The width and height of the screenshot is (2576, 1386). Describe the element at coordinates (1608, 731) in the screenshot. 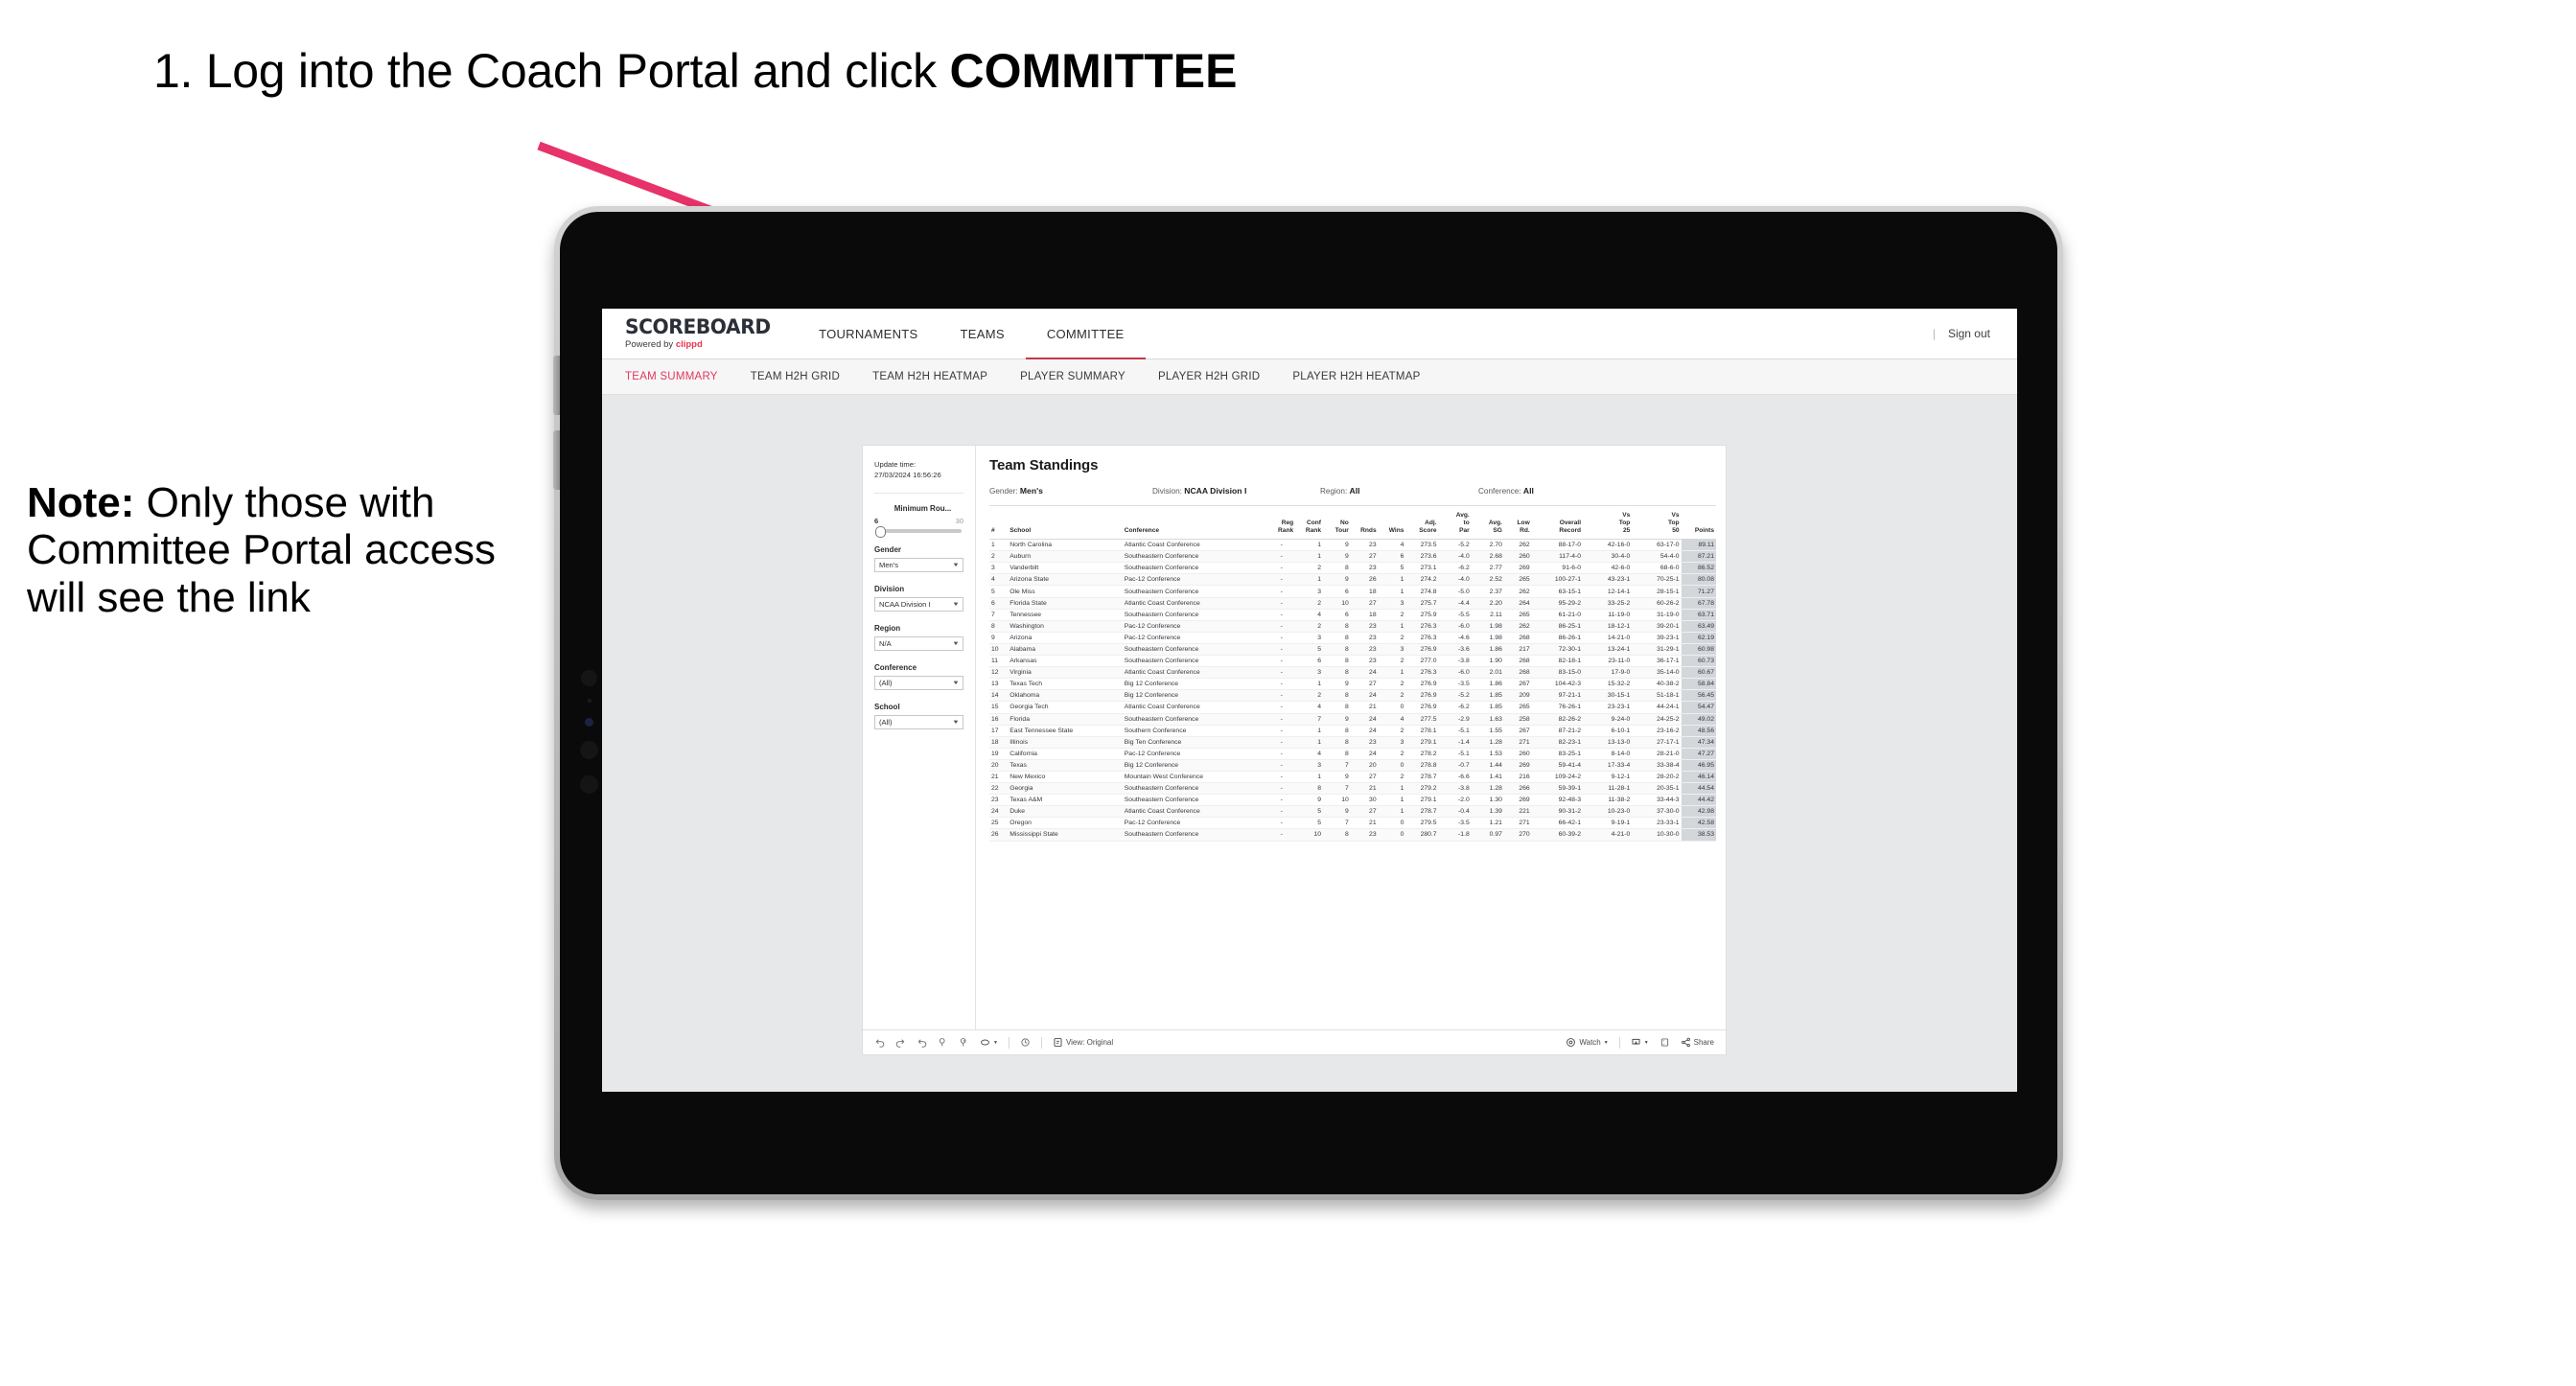

I see `table-cell: 6-10-1` at that location.